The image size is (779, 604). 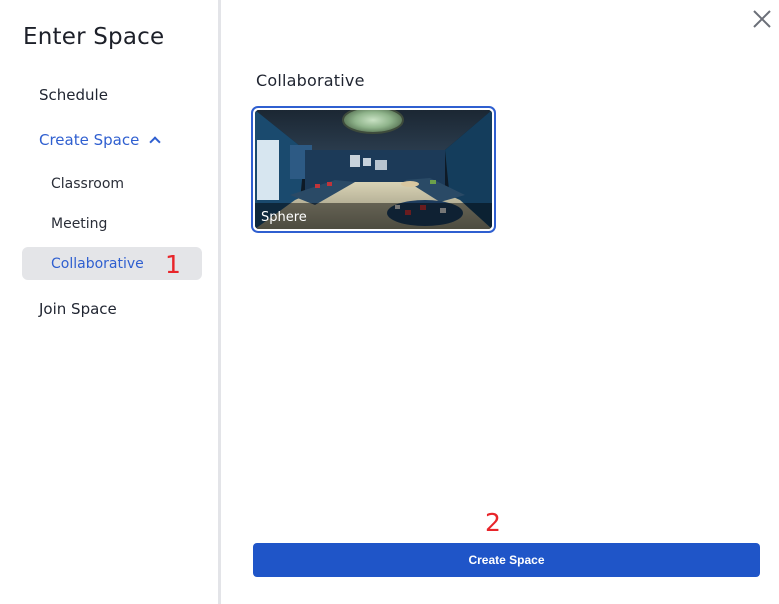 What do you see at coordinates (506, 560) in the screenshot?
I see `create-space-button: Create Space` at bounding box center [506, 560].